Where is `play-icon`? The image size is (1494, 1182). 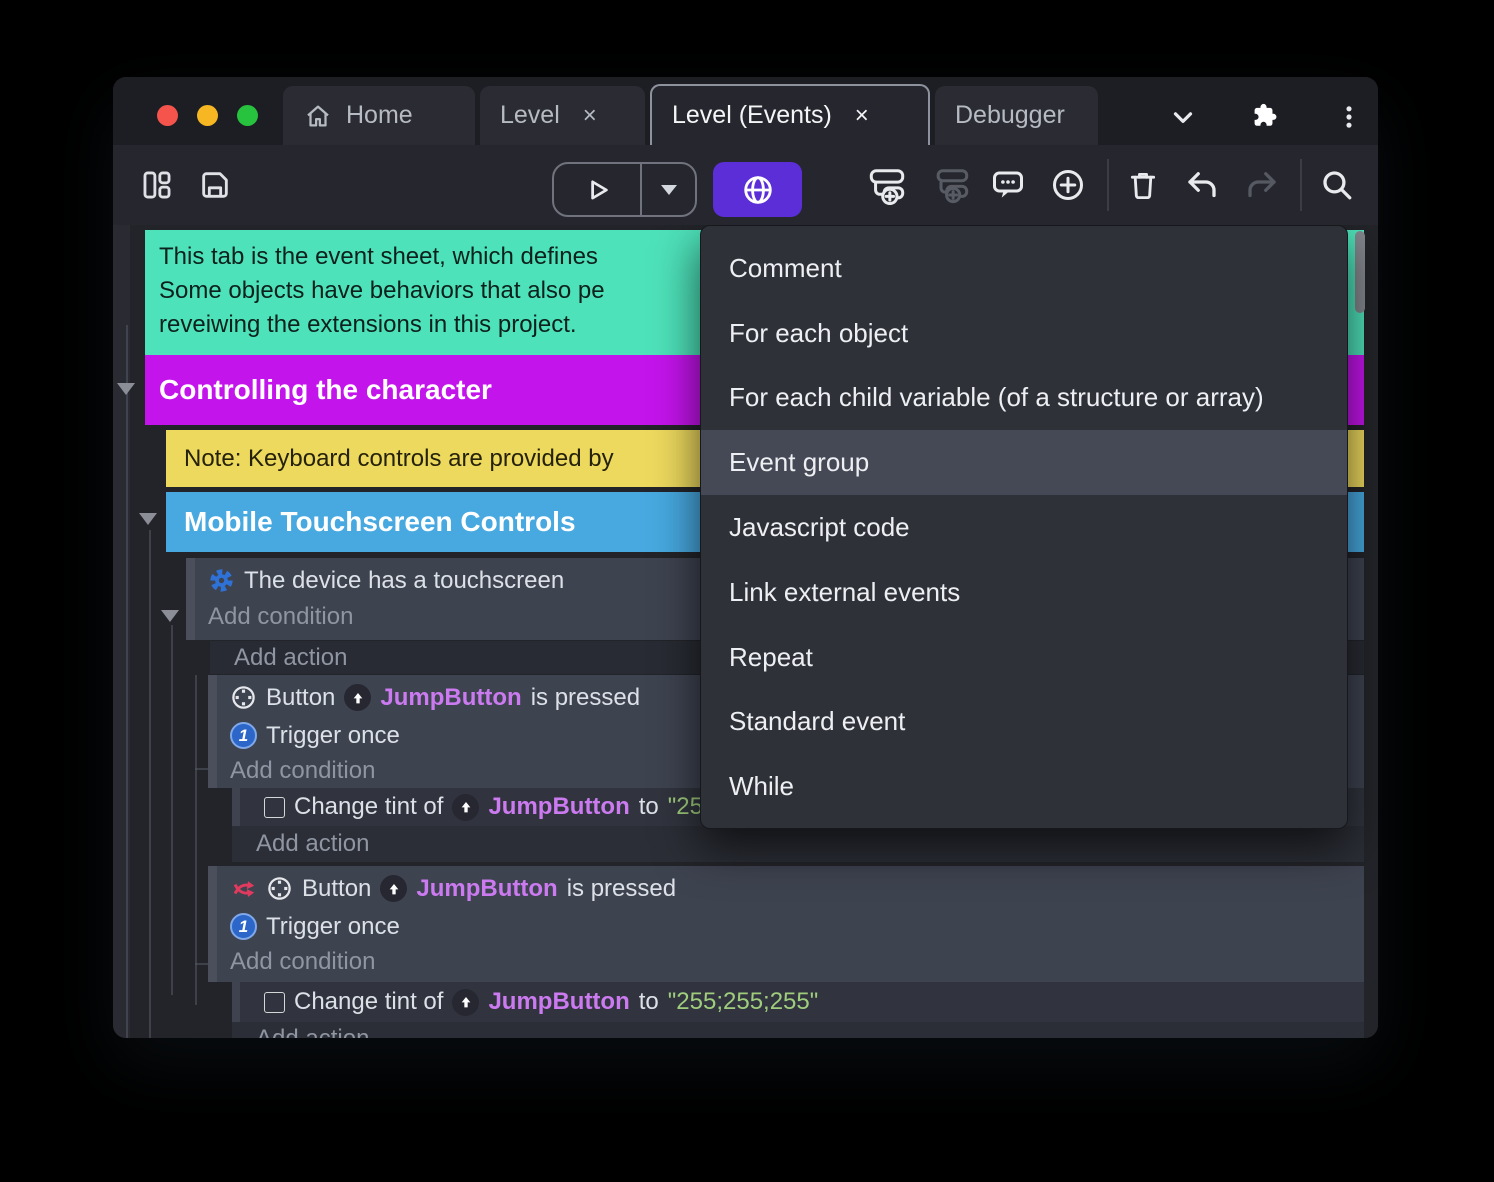
play-icon is located at coordinates (599, 189).